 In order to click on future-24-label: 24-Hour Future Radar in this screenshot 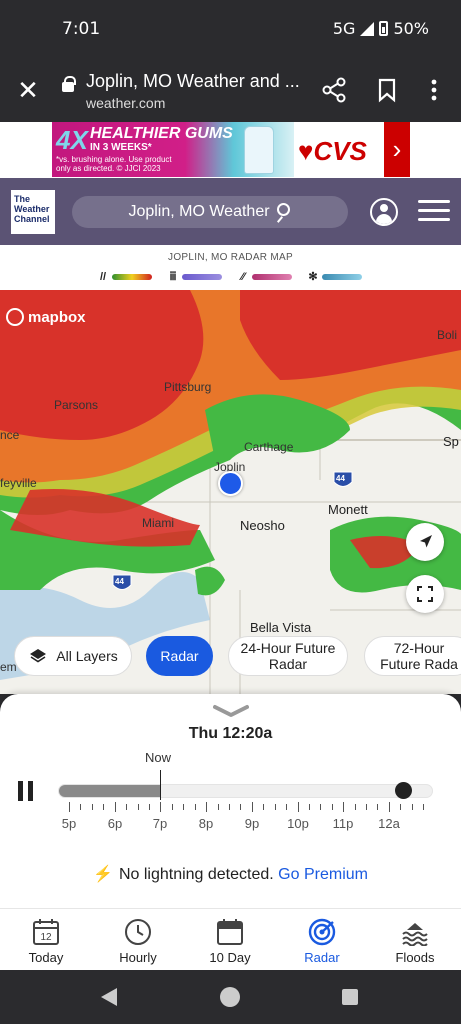, I will do `click(288, 656)`.